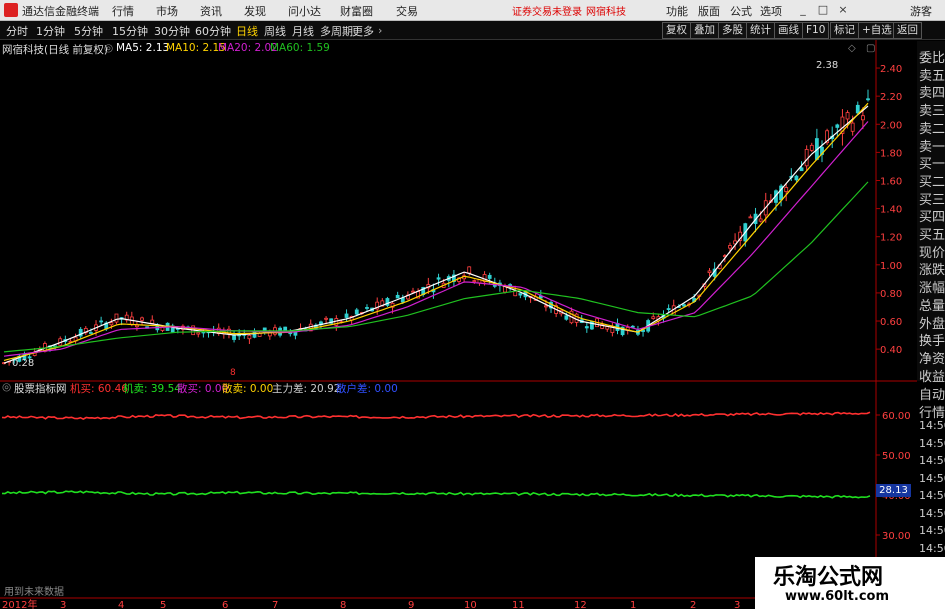  What do you see at coordinates (896, 416) in the screenshot?
I see `indicator-y-tick-label: 60.00` at bounding box center [896, 416].